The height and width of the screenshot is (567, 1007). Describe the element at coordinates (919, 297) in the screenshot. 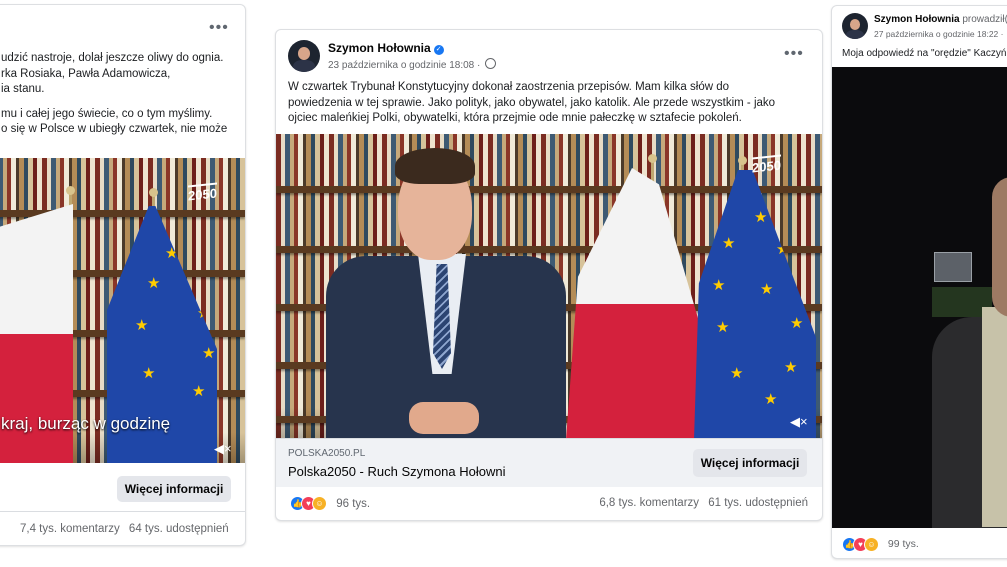

I see `post-video` at that location.